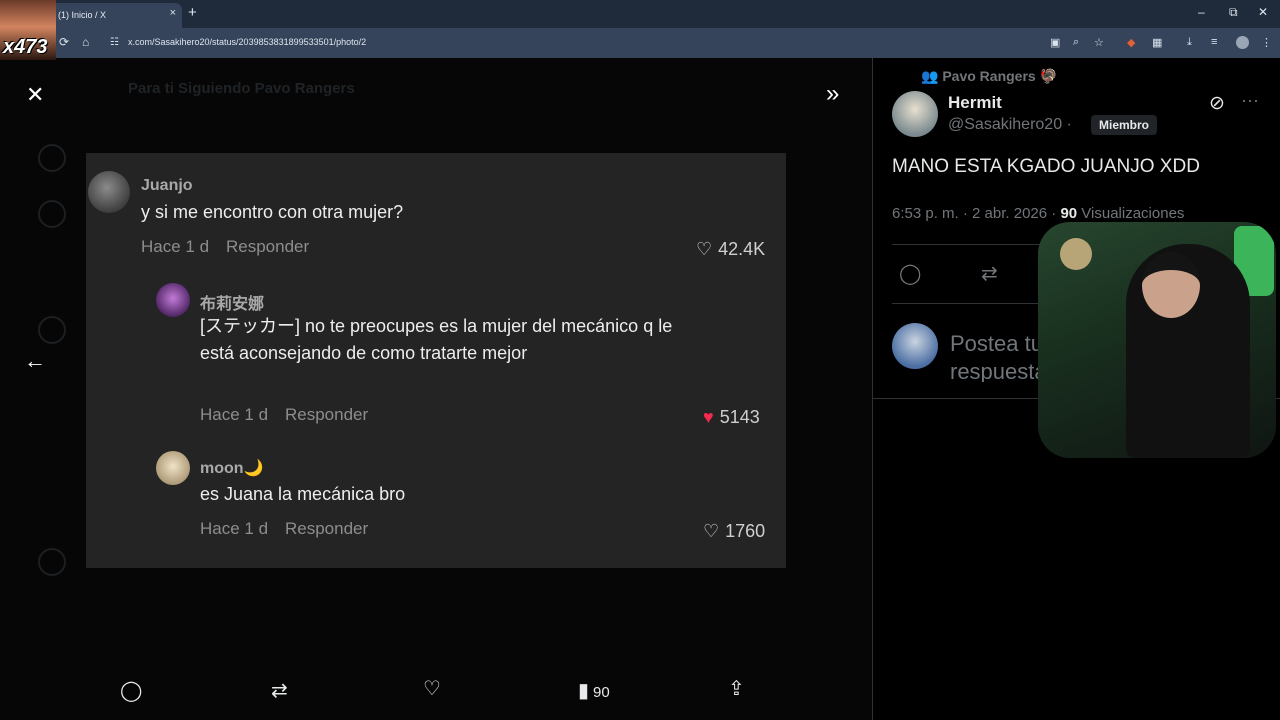 This screenshot has height=720, width=1280. Describe the element at coordinates (82, 15) in the screenshot. I see `tab-title: (1) Inicio / X` at that location.